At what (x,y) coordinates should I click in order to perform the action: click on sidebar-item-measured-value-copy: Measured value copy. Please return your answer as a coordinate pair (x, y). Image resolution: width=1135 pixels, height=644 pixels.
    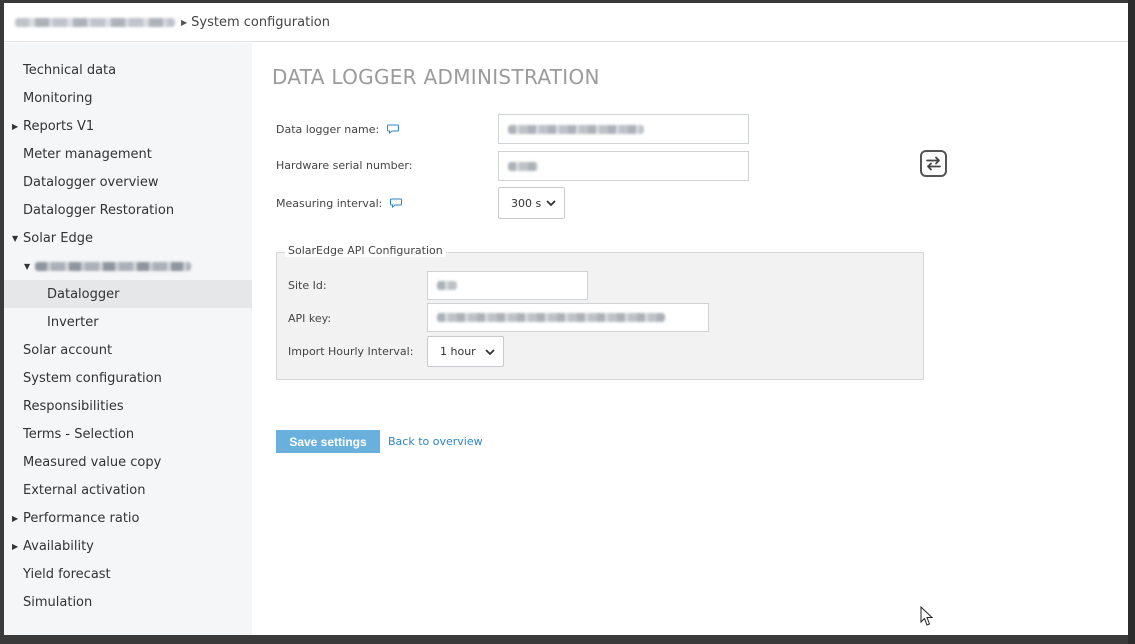
    Looking at the image, I should click on (128, 462).